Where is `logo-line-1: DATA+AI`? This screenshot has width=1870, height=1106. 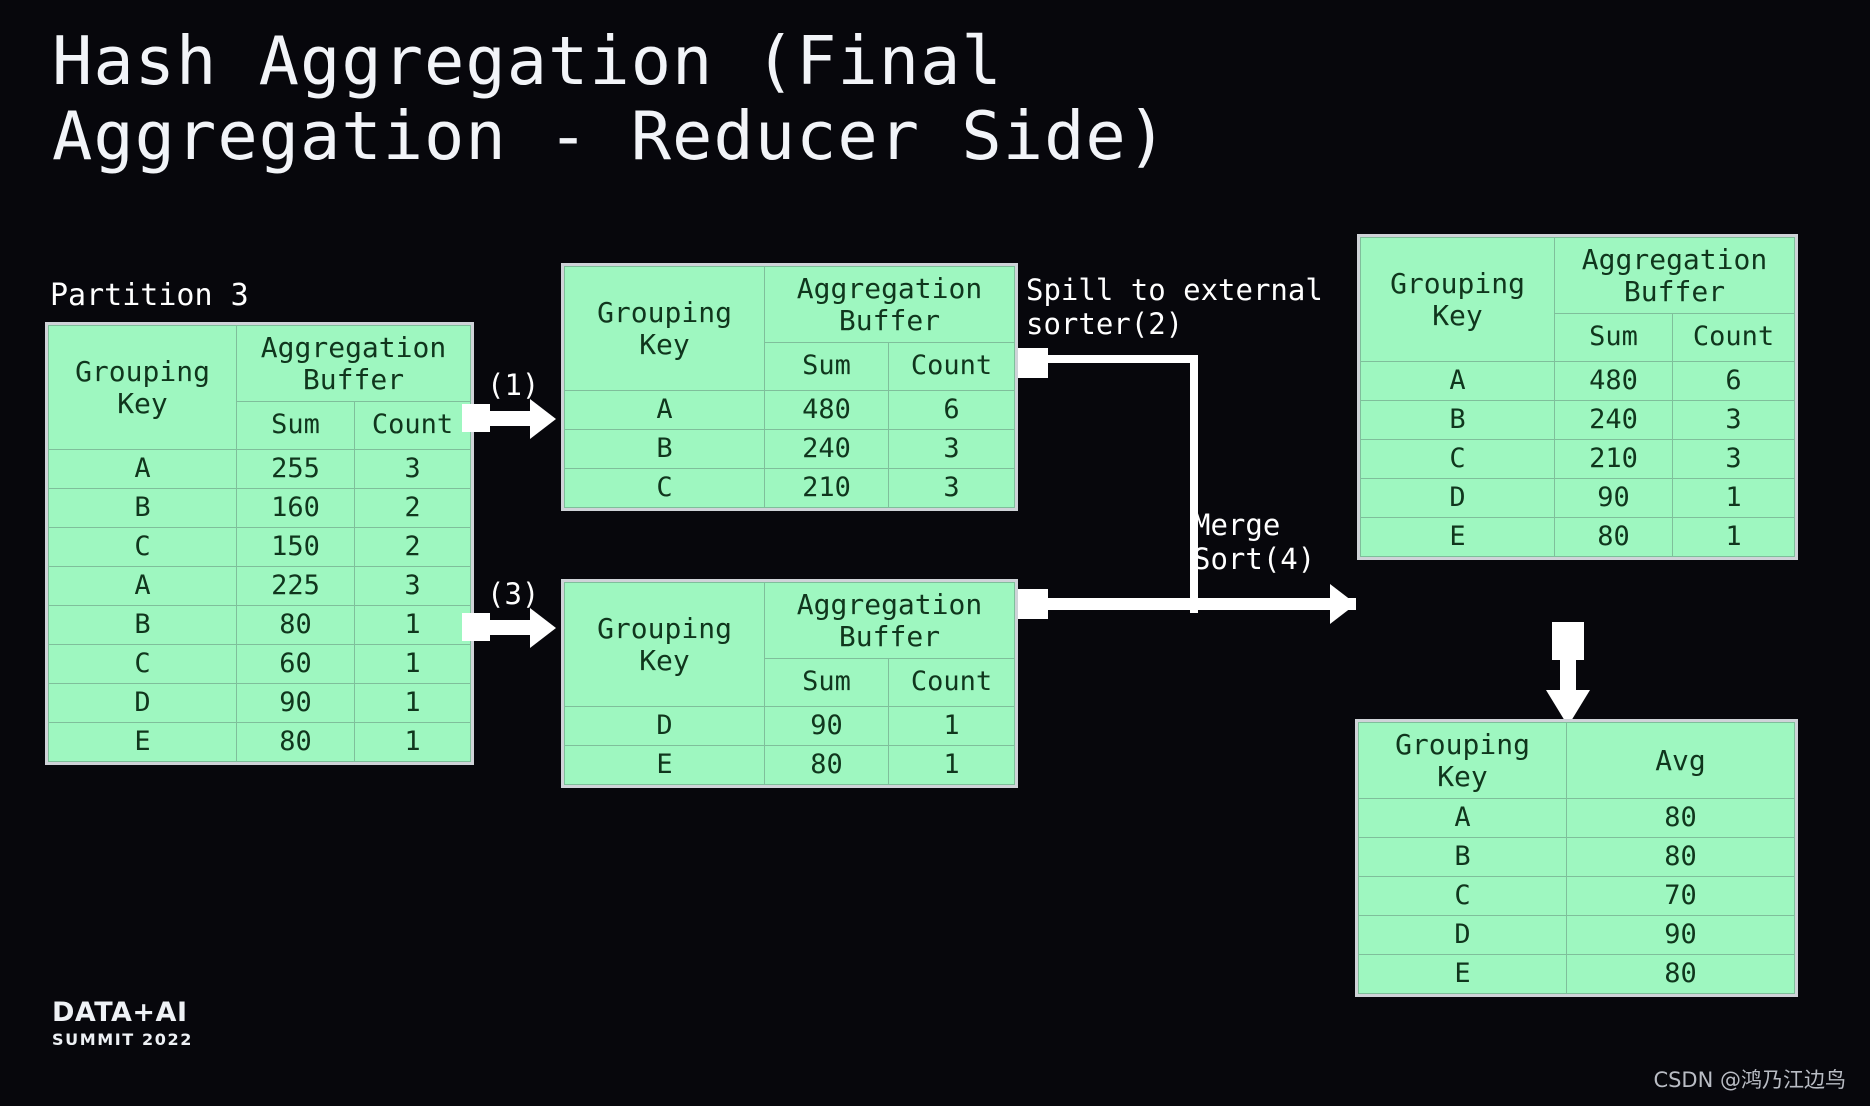
logo-line-1: DATA+AI is located at coordinates (120, 1012).